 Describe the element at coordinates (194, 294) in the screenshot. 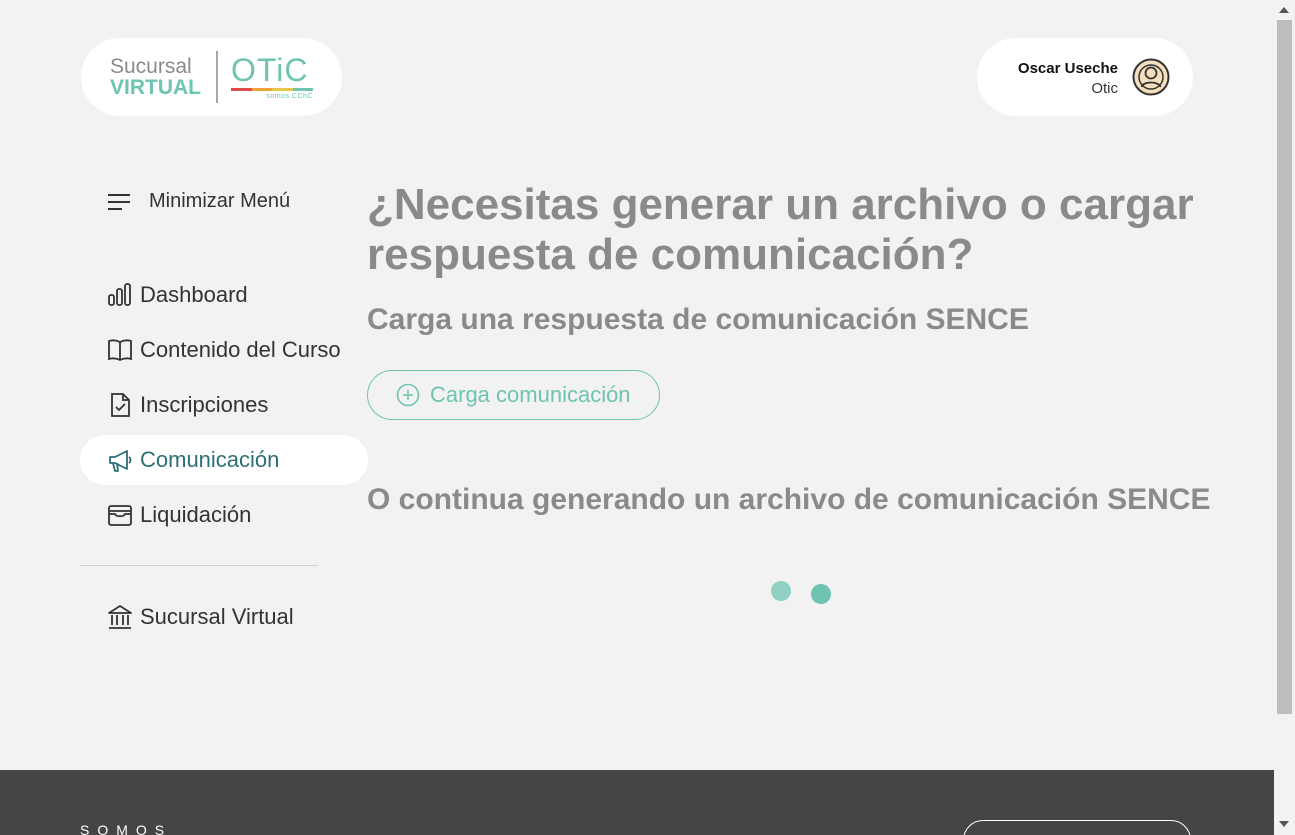

I see `sidebar-item-label: Dashboard` at that location.